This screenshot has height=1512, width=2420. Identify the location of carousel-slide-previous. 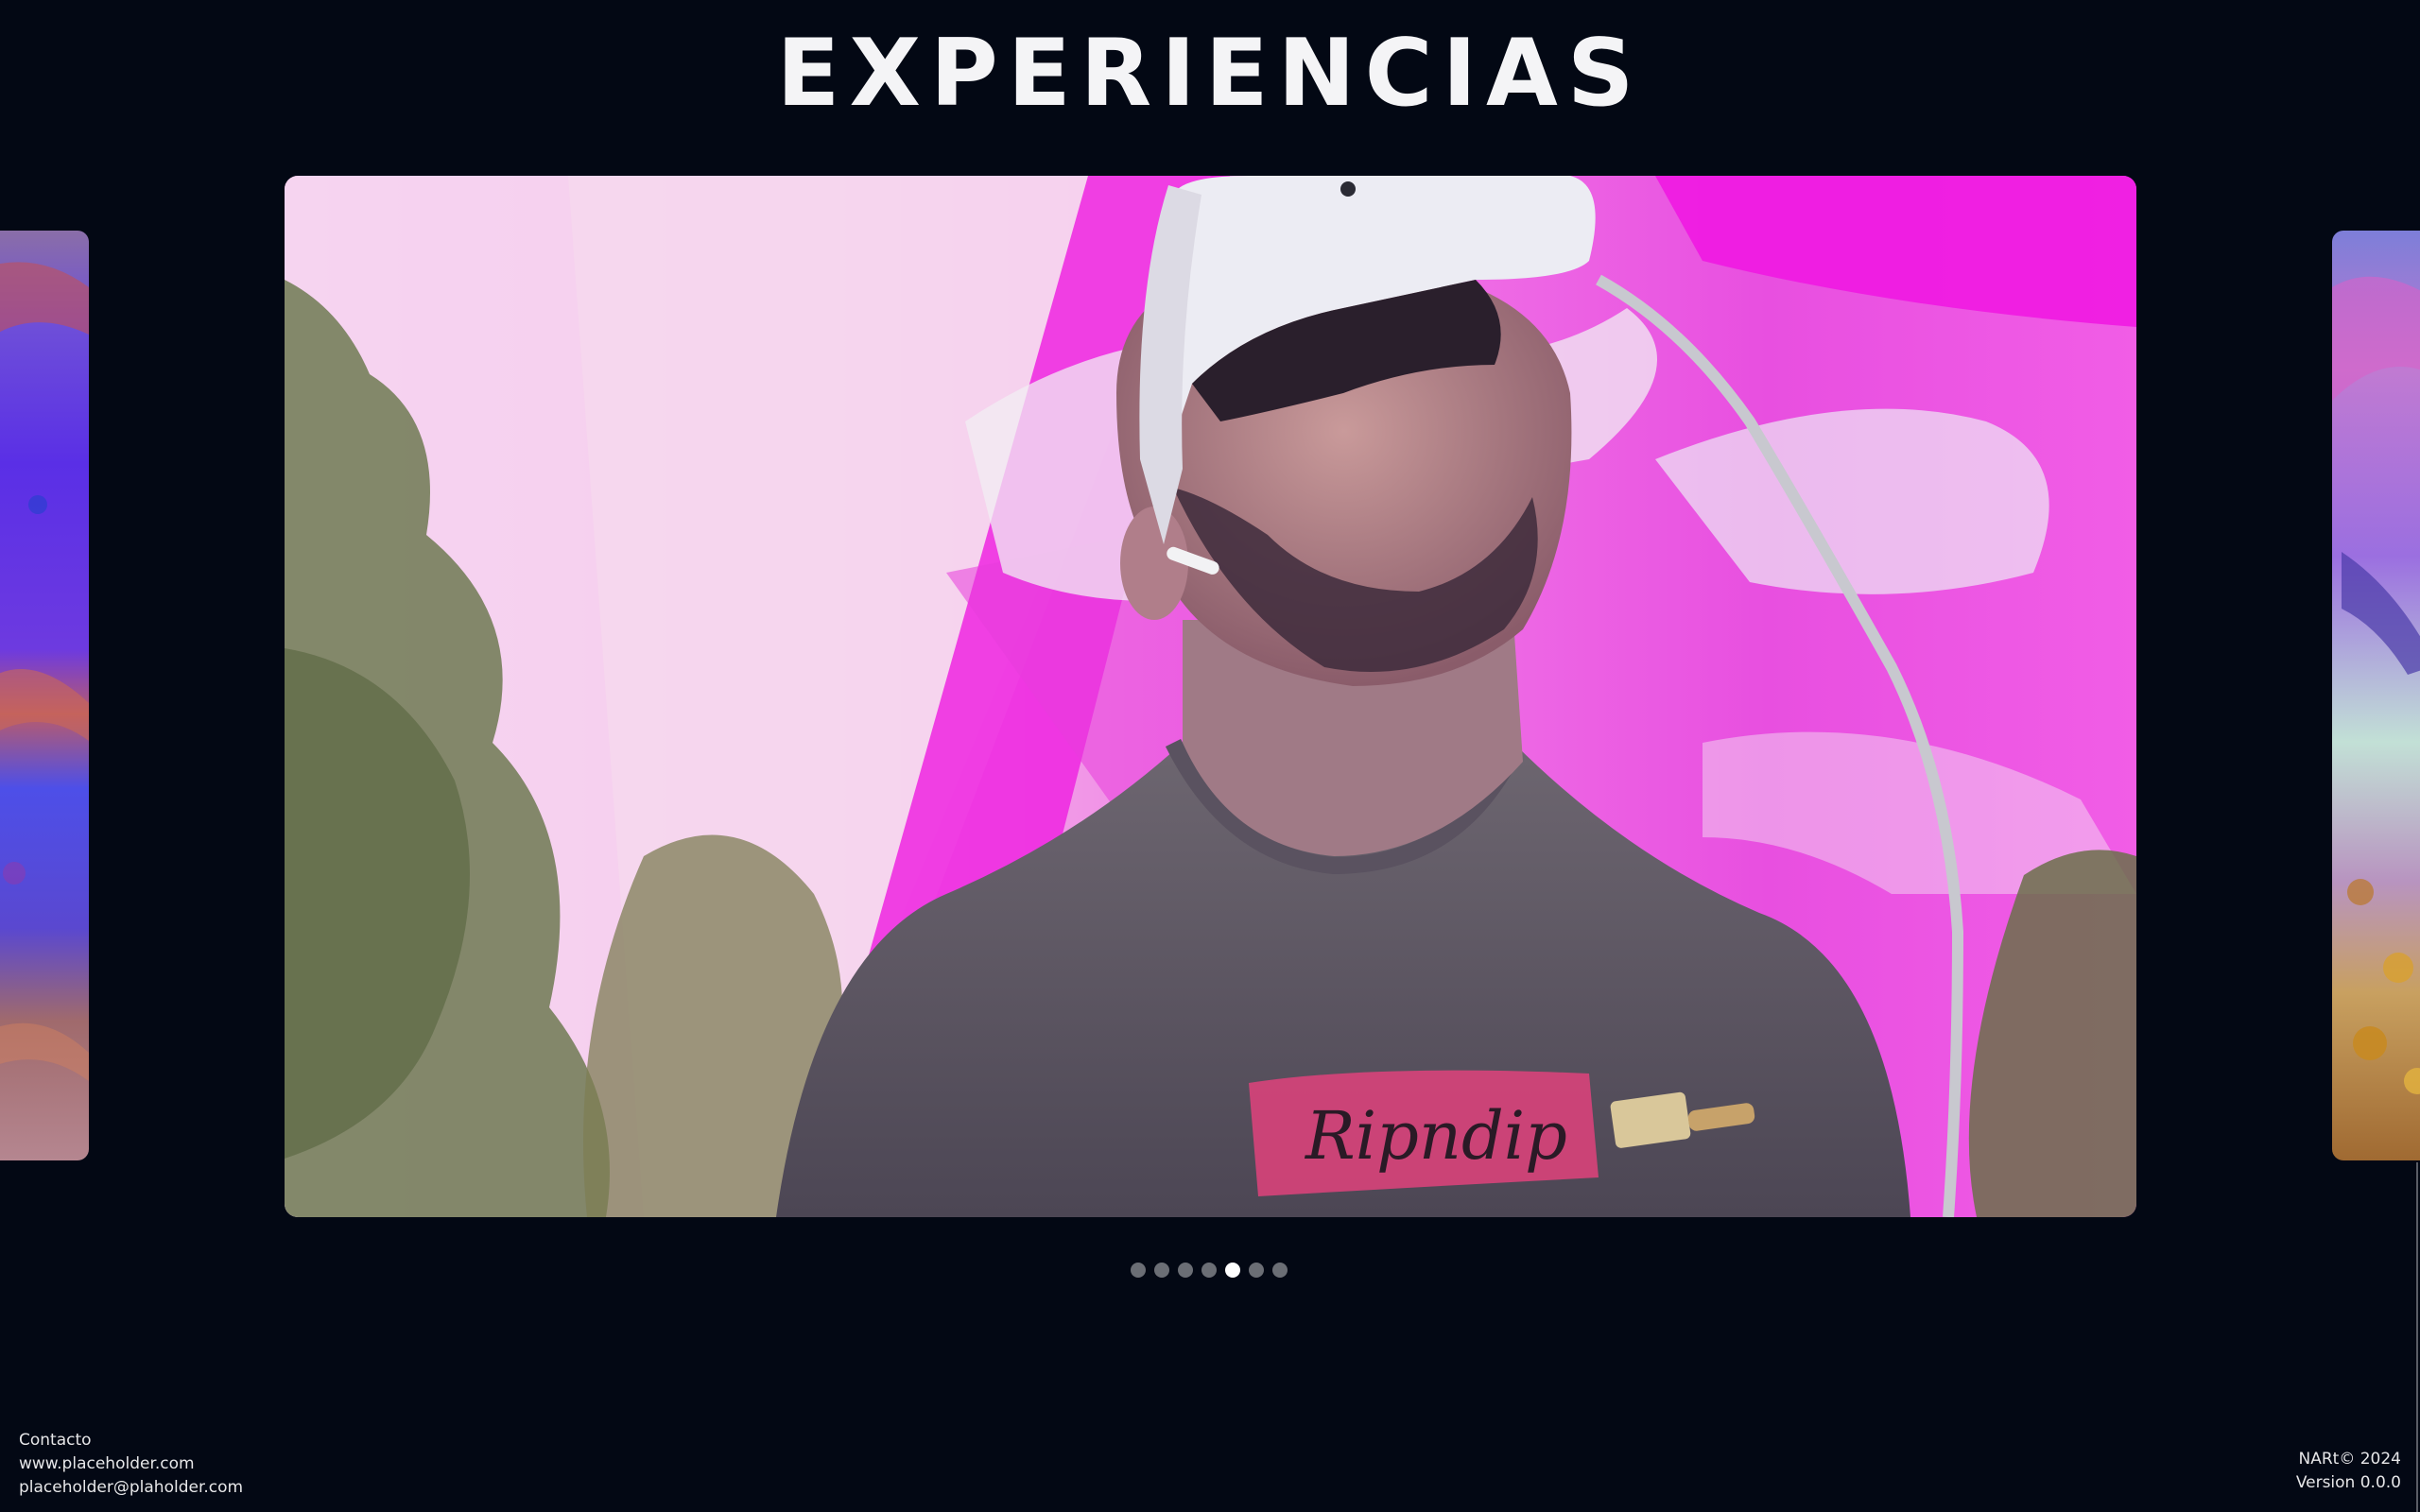
(44, 695).